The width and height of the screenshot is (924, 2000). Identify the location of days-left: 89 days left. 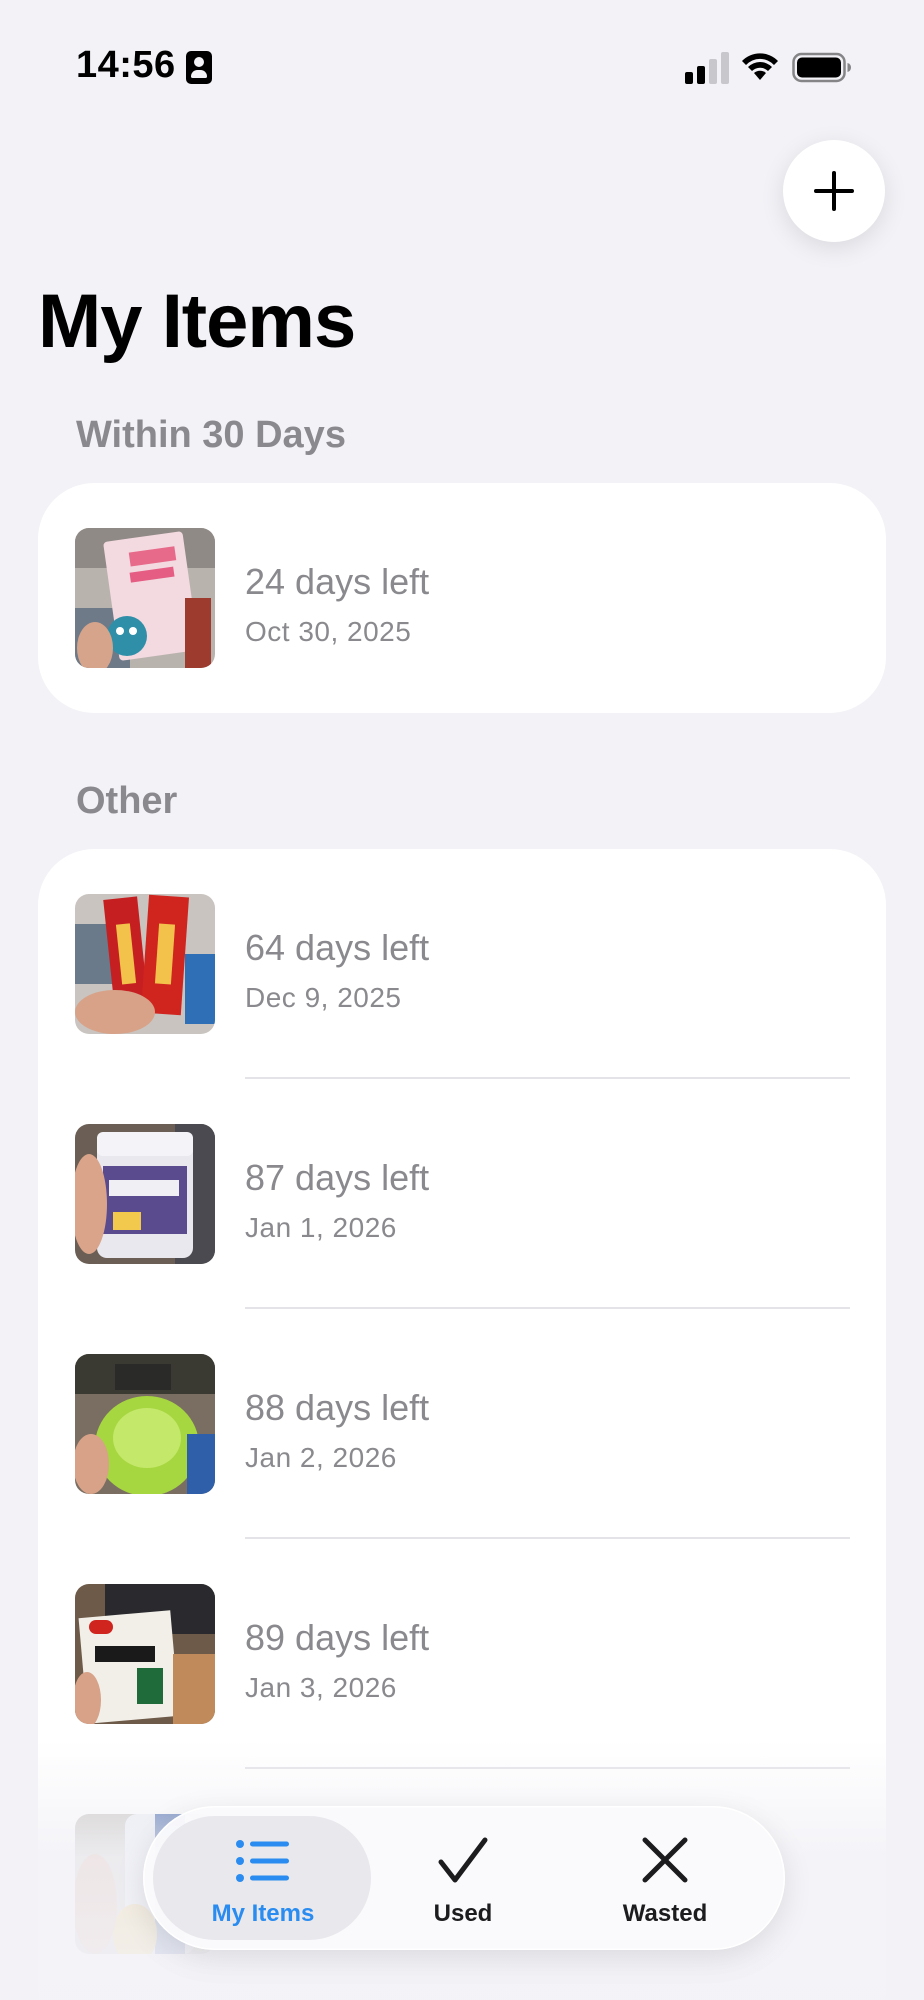
(337, 1637).